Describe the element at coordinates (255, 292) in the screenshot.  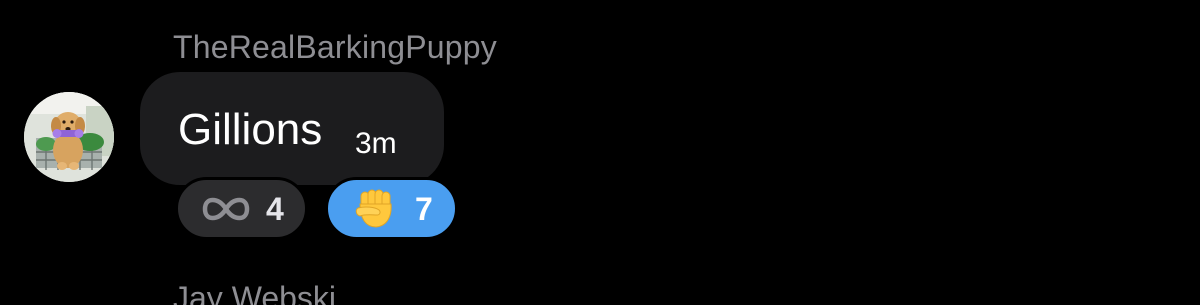
I see `next-sender-name: Jay Webski` at that location.